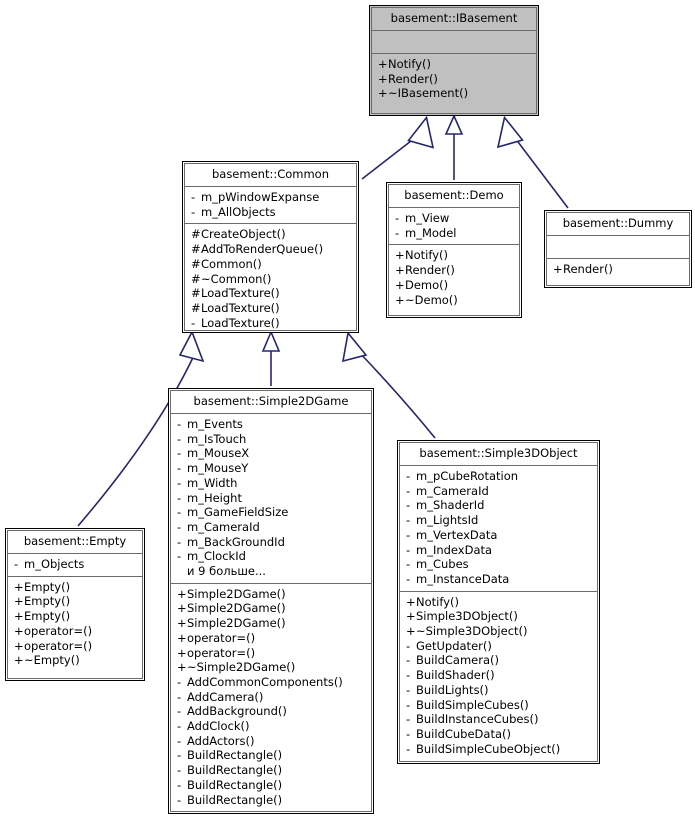 This screenshot has height=823, width=695. What do you see at coordinates (499, 564) in the screenshot?
I see `class-member-row: - m_Cubes` at bounding box center [499, 564].